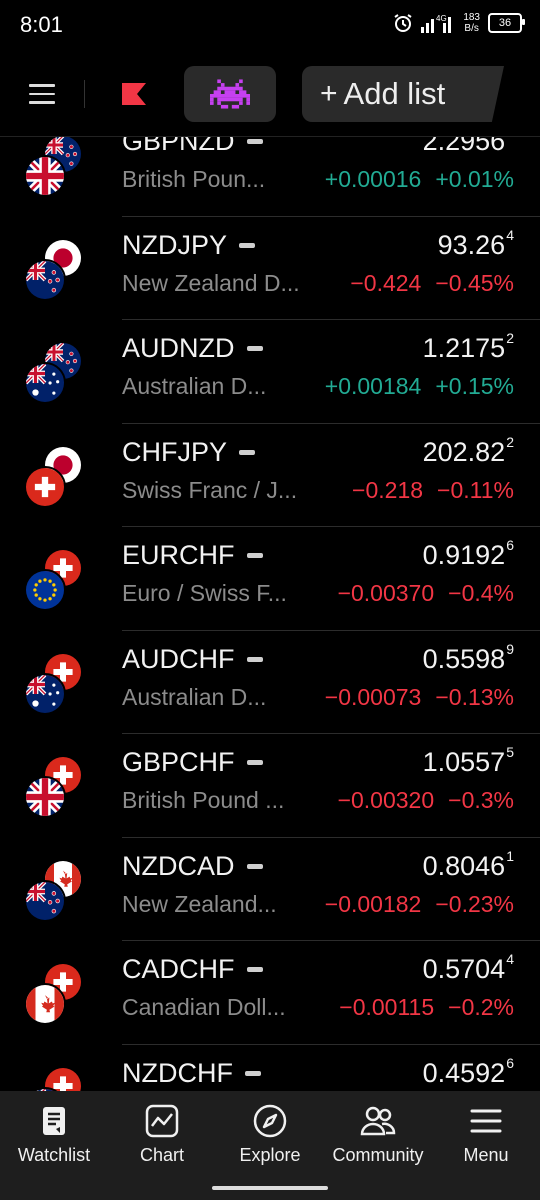 Image resolution: width=540 pixels, height=1200 pixels. What do you see at coordinates (161, 1155) in the screenshot?
I see `nav-chart-label: Chart` at bounding box center [161, 1155].